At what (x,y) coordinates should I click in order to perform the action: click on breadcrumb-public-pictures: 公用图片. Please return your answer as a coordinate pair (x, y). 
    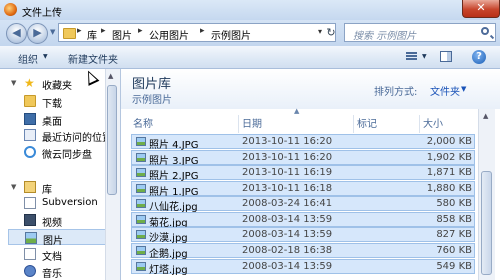
    Looking at the image, I should click on (169, 34).